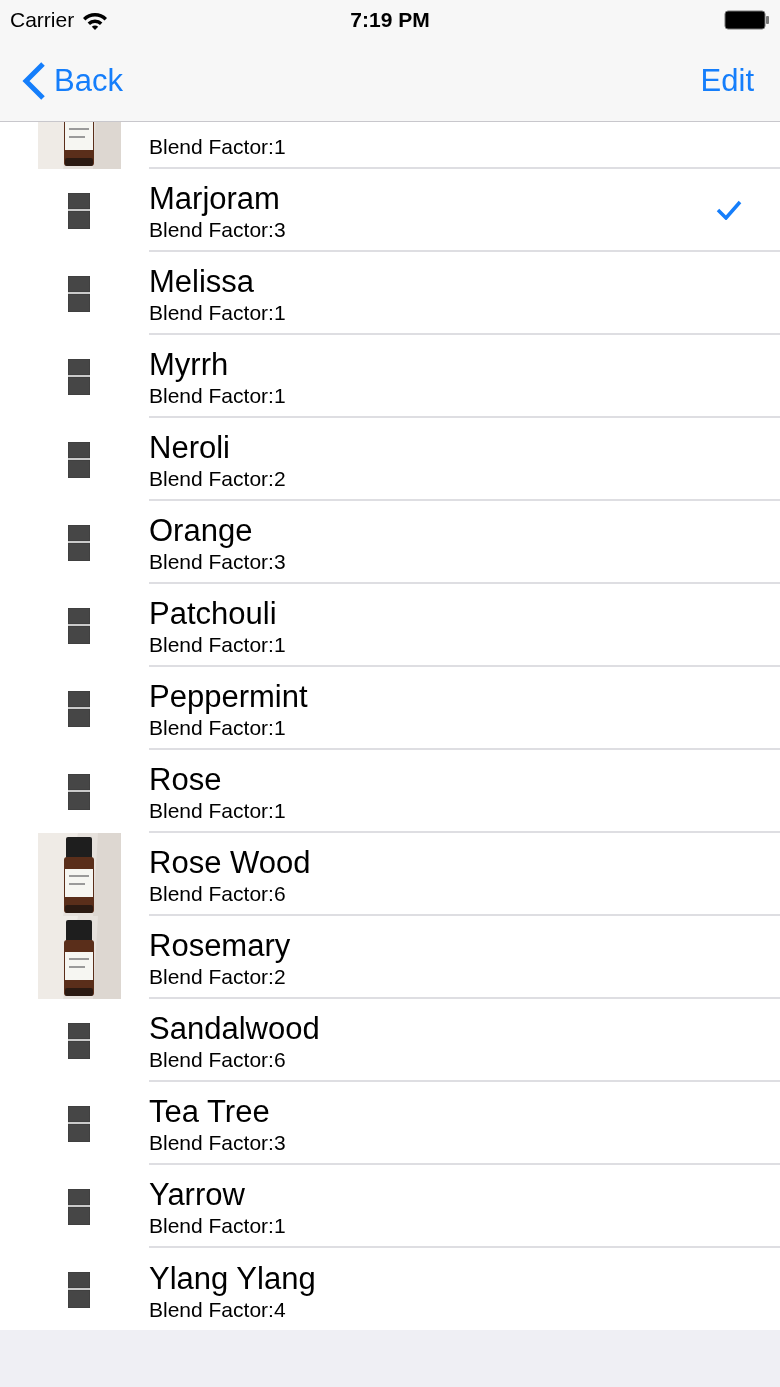  What do you see at coordinates (72, 80) in the screenshot?
I see `back-button: Back` at bounding box center [72, 80].